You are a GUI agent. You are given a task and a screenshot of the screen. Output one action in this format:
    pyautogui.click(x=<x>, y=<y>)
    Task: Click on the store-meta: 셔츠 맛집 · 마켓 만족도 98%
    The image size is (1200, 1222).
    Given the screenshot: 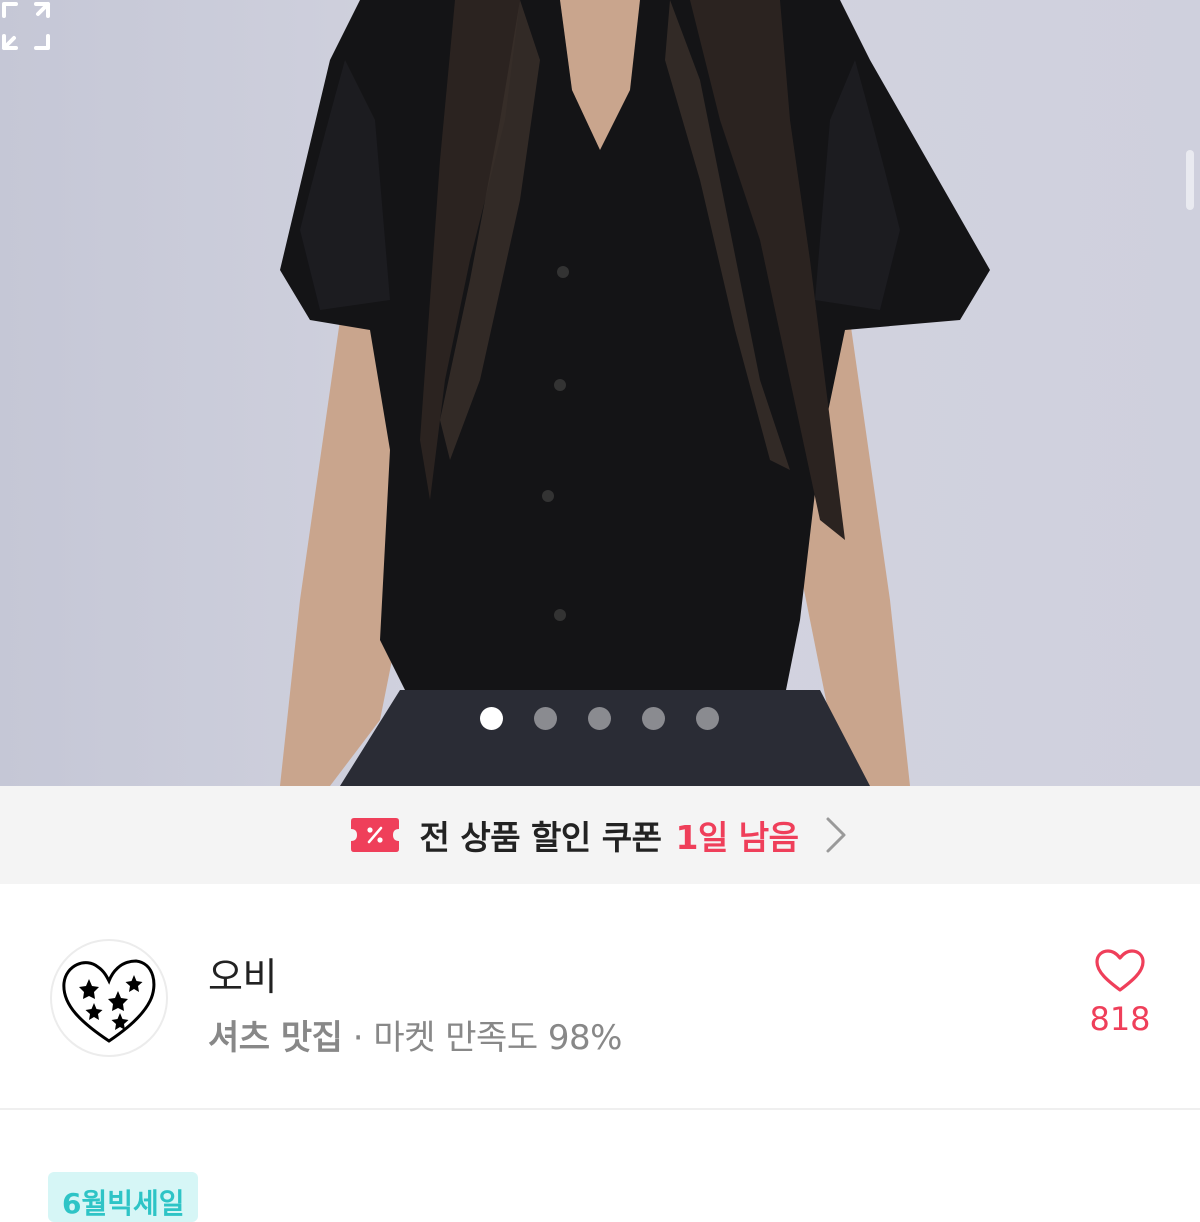 What is the action you would take?
    pyautogui.click(x=415, y=1034)
    